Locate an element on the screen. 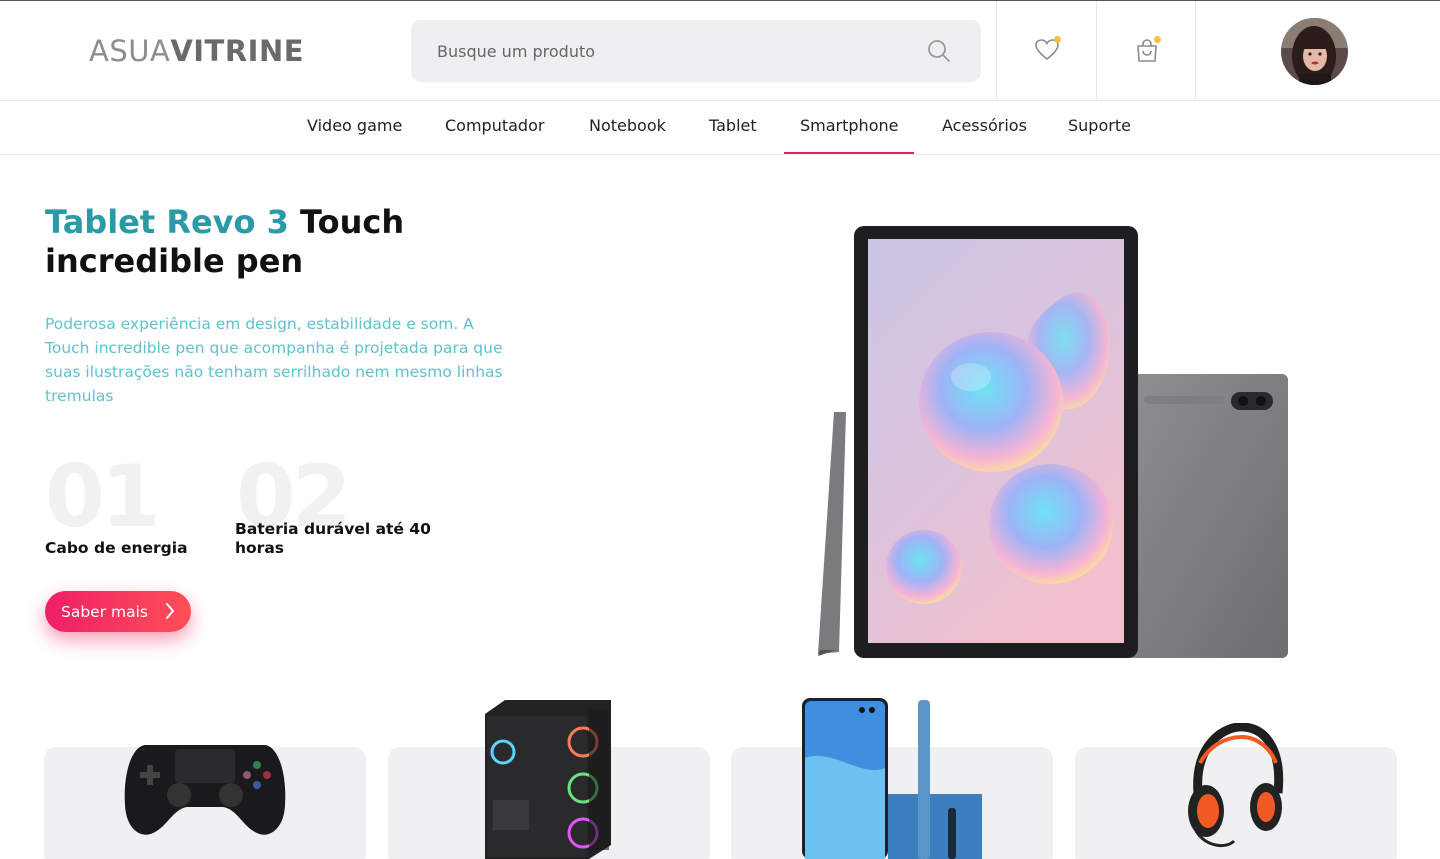 The height and width of the screenshot is (859, 1440). feature-label: Cabo de energia is located at coordinates (116, 548).